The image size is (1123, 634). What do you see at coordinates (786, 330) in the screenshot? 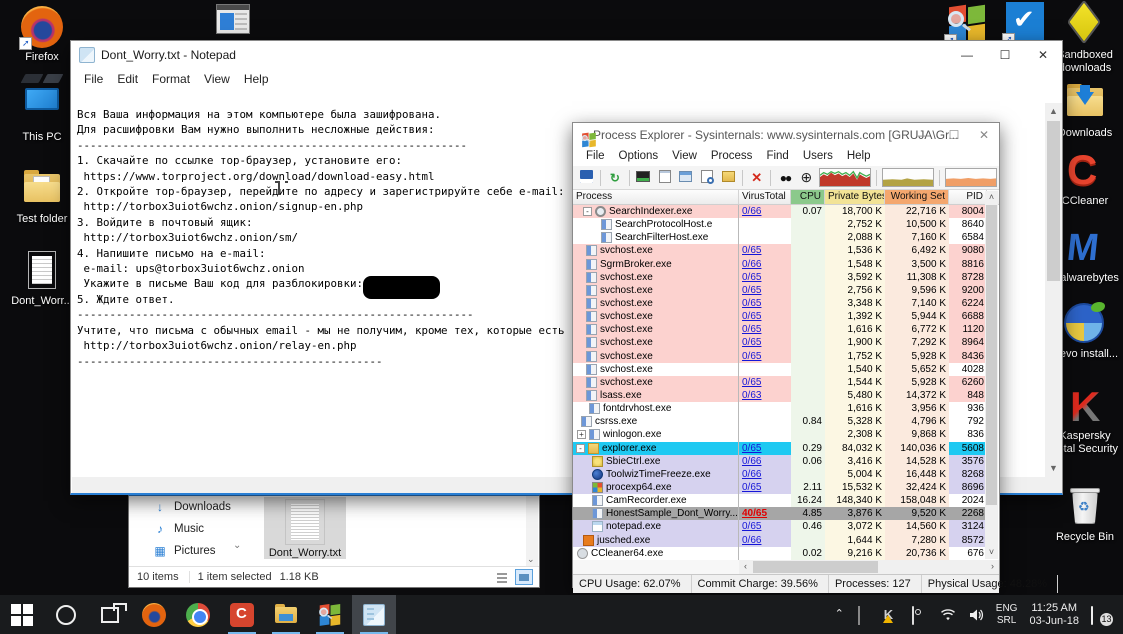
I see `process-row-svchostexe: svchost.exe 0/65 1,616 K 6,772 K 1120` at bounding box center [786, 330].